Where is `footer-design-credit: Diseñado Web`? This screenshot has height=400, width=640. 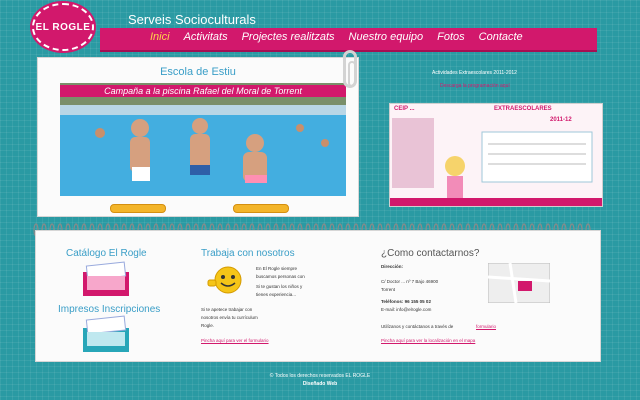
footer-design-credit: Diseñado Web is located at coordinates (320, 384).